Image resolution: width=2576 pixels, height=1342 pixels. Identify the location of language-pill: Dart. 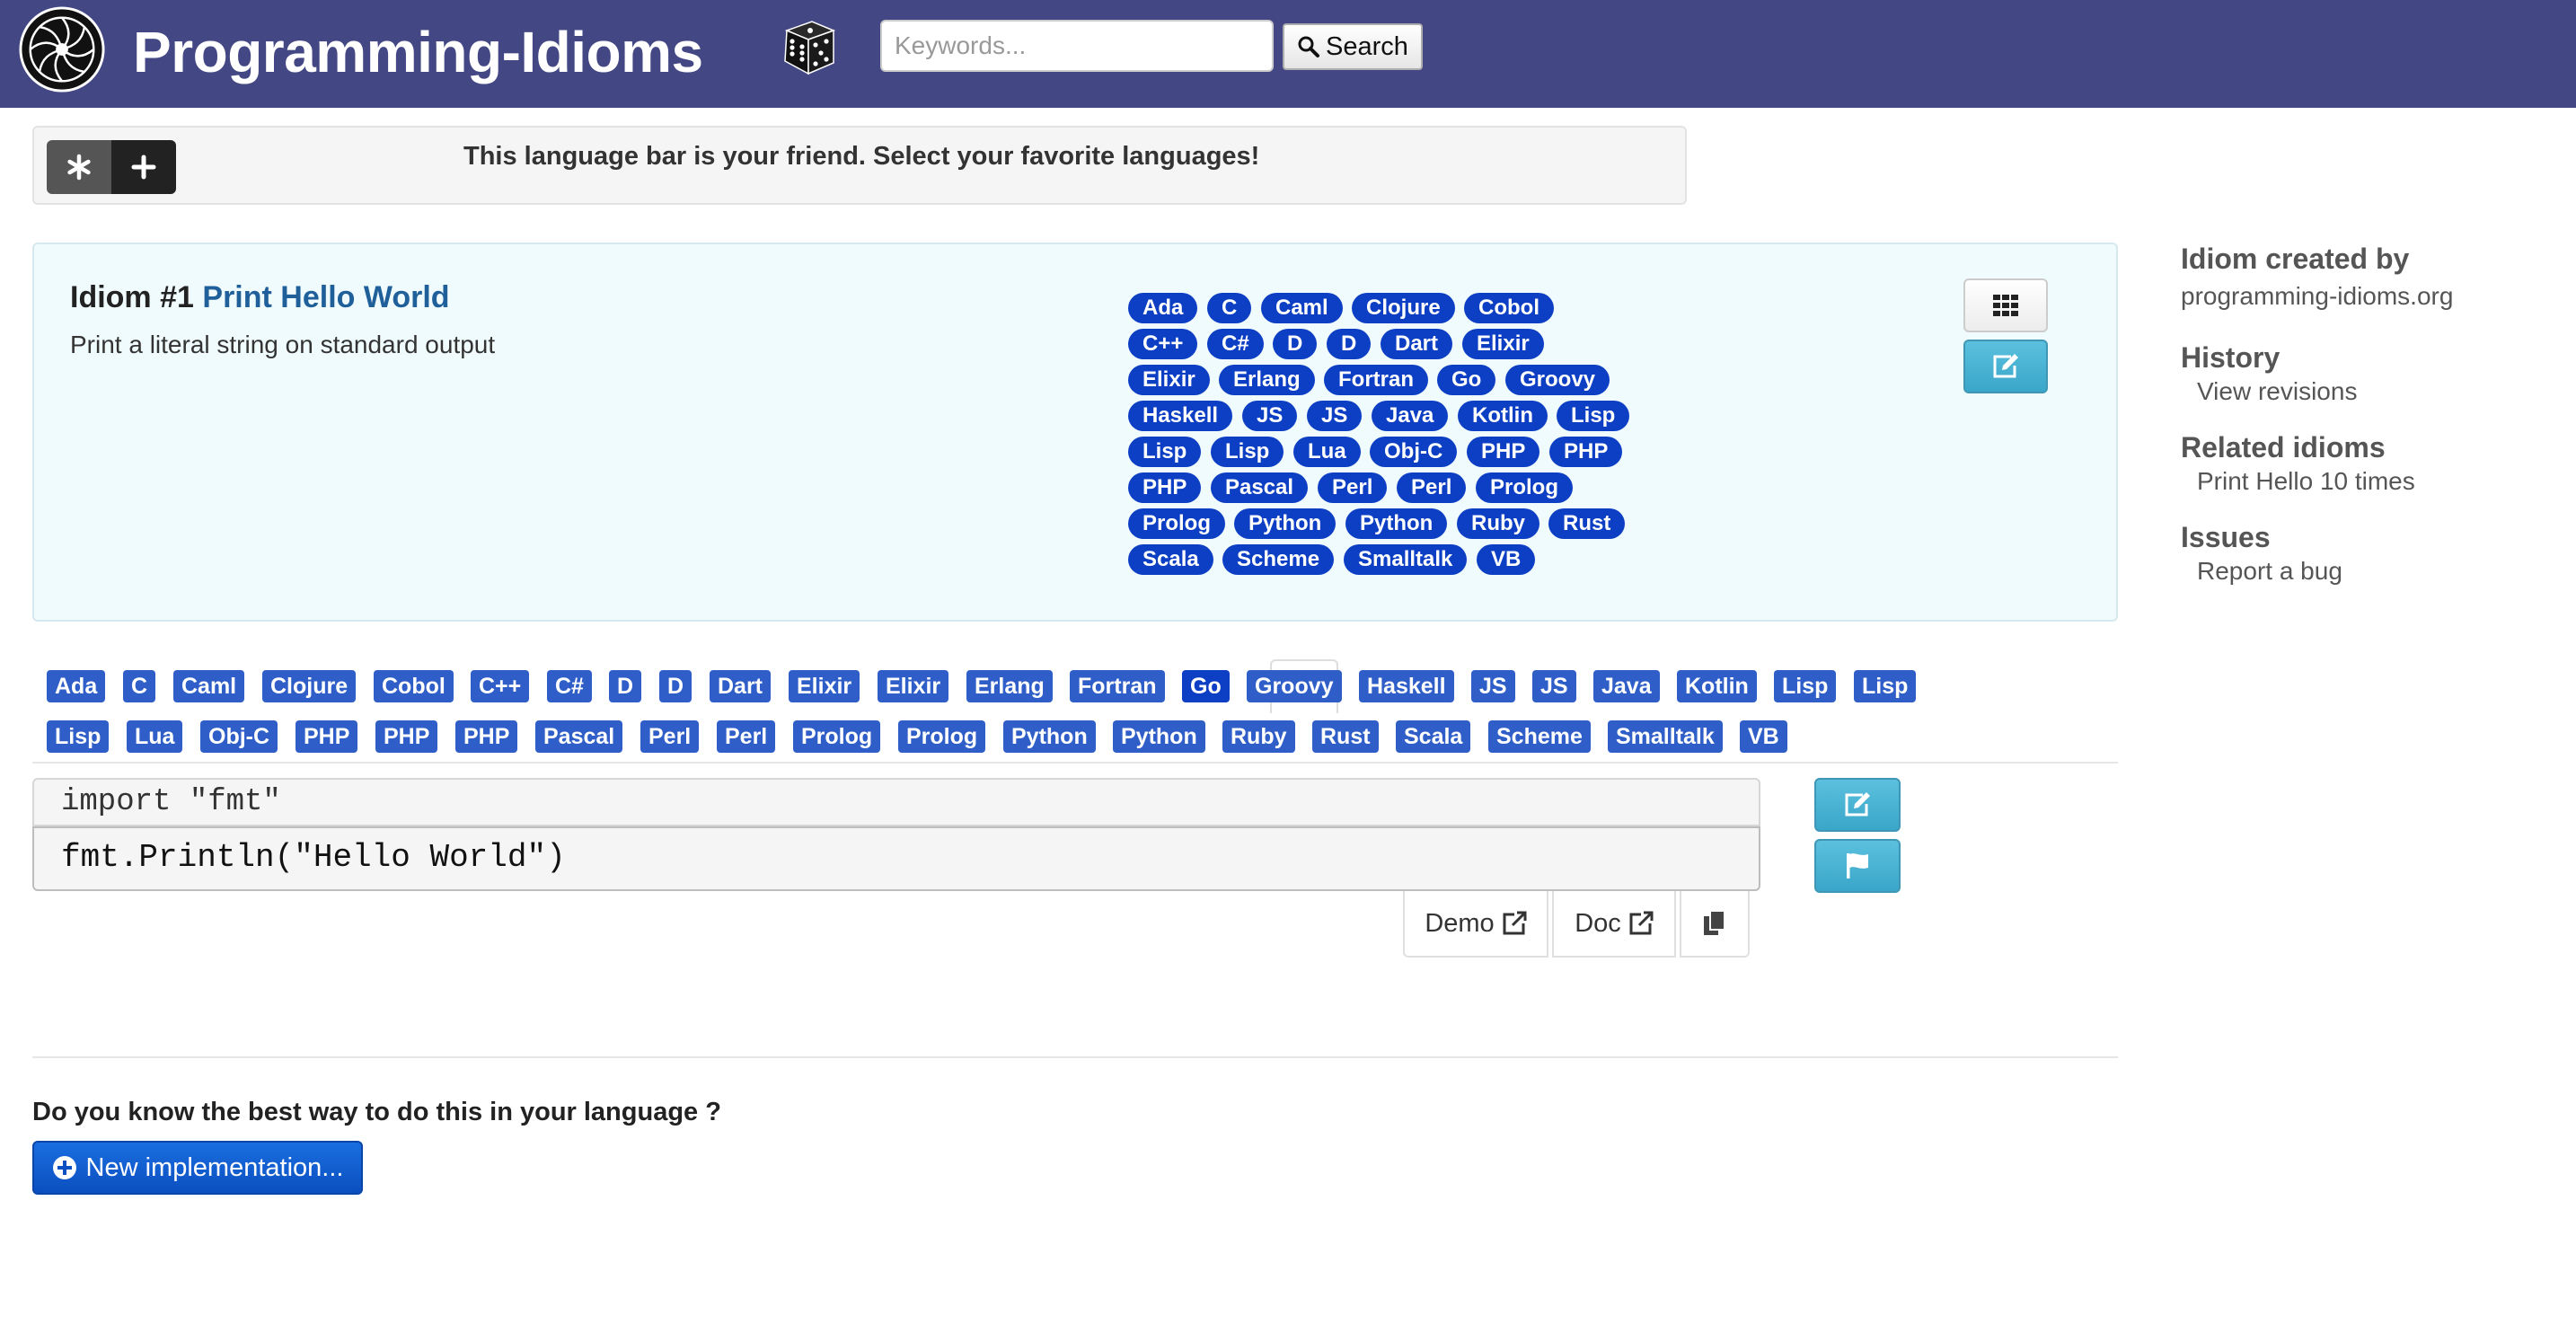
(1417, 344).